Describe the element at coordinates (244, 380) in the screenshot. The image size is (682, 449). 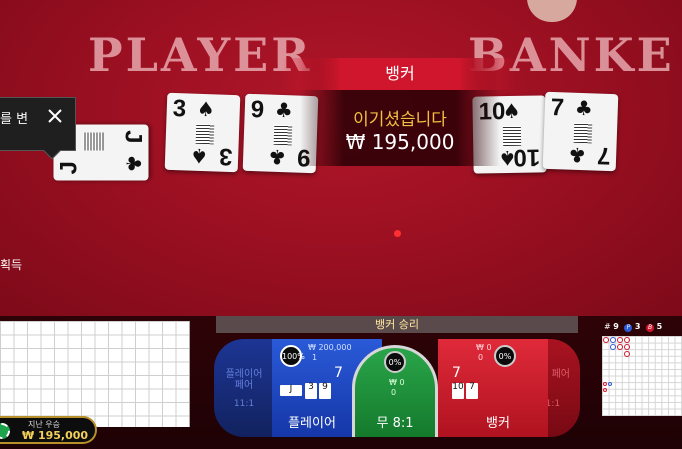
I see `player-pair-label: 플레이어 페어` at that location.